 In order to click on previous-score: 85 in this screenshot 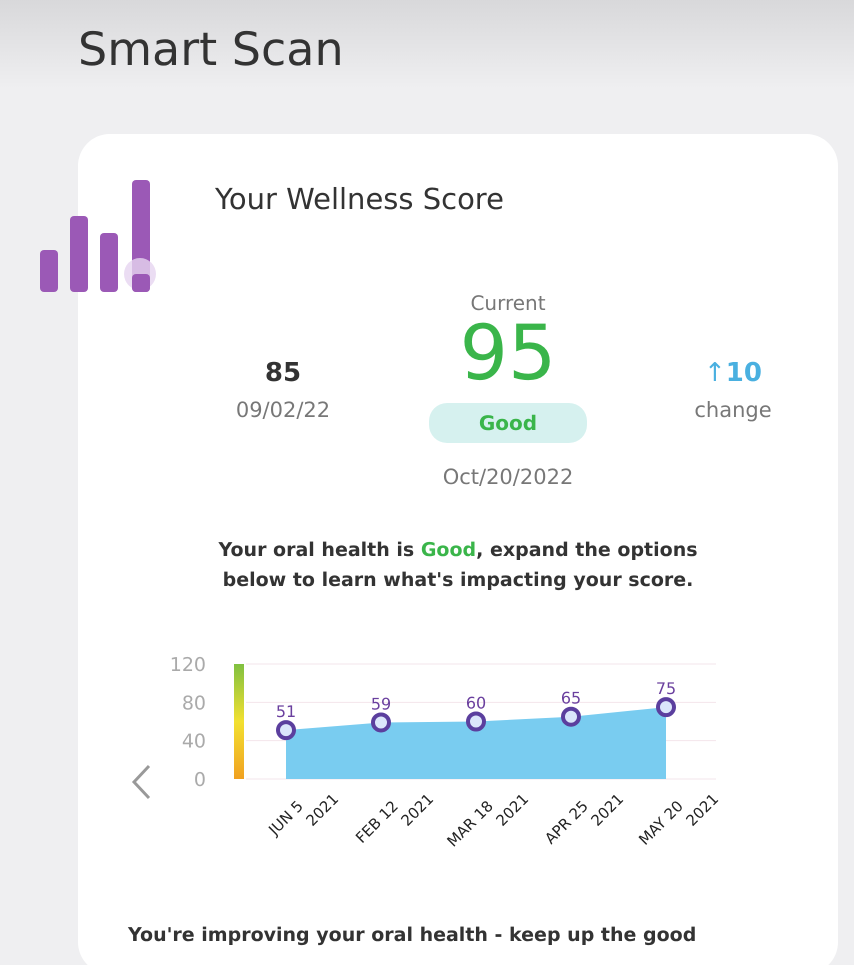, I will do `click(283, 373)`.